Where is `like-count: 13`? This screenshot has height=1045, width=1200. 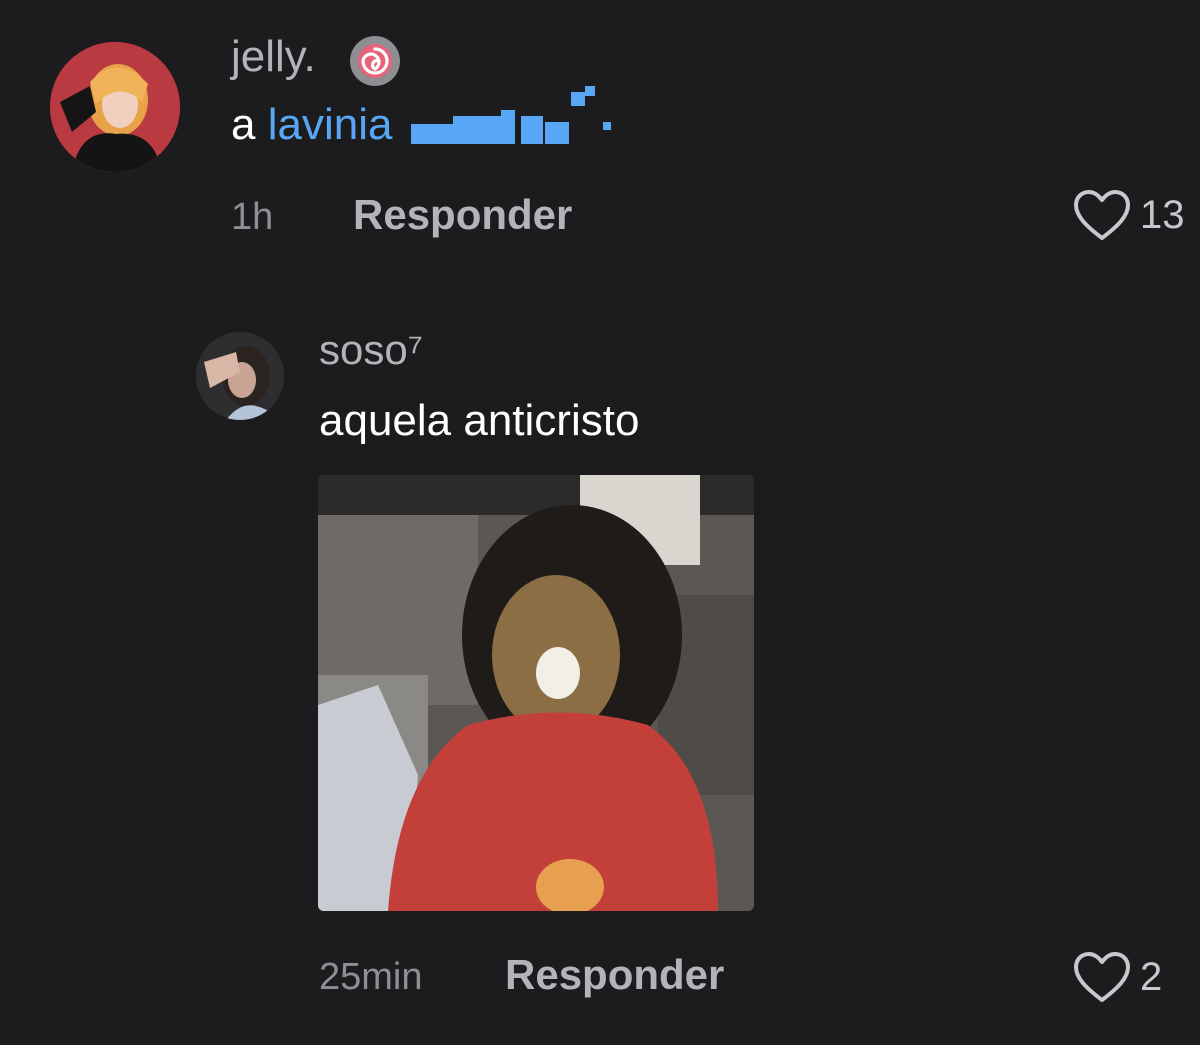
like-count: 13 is located at coordinates (1162, 215).